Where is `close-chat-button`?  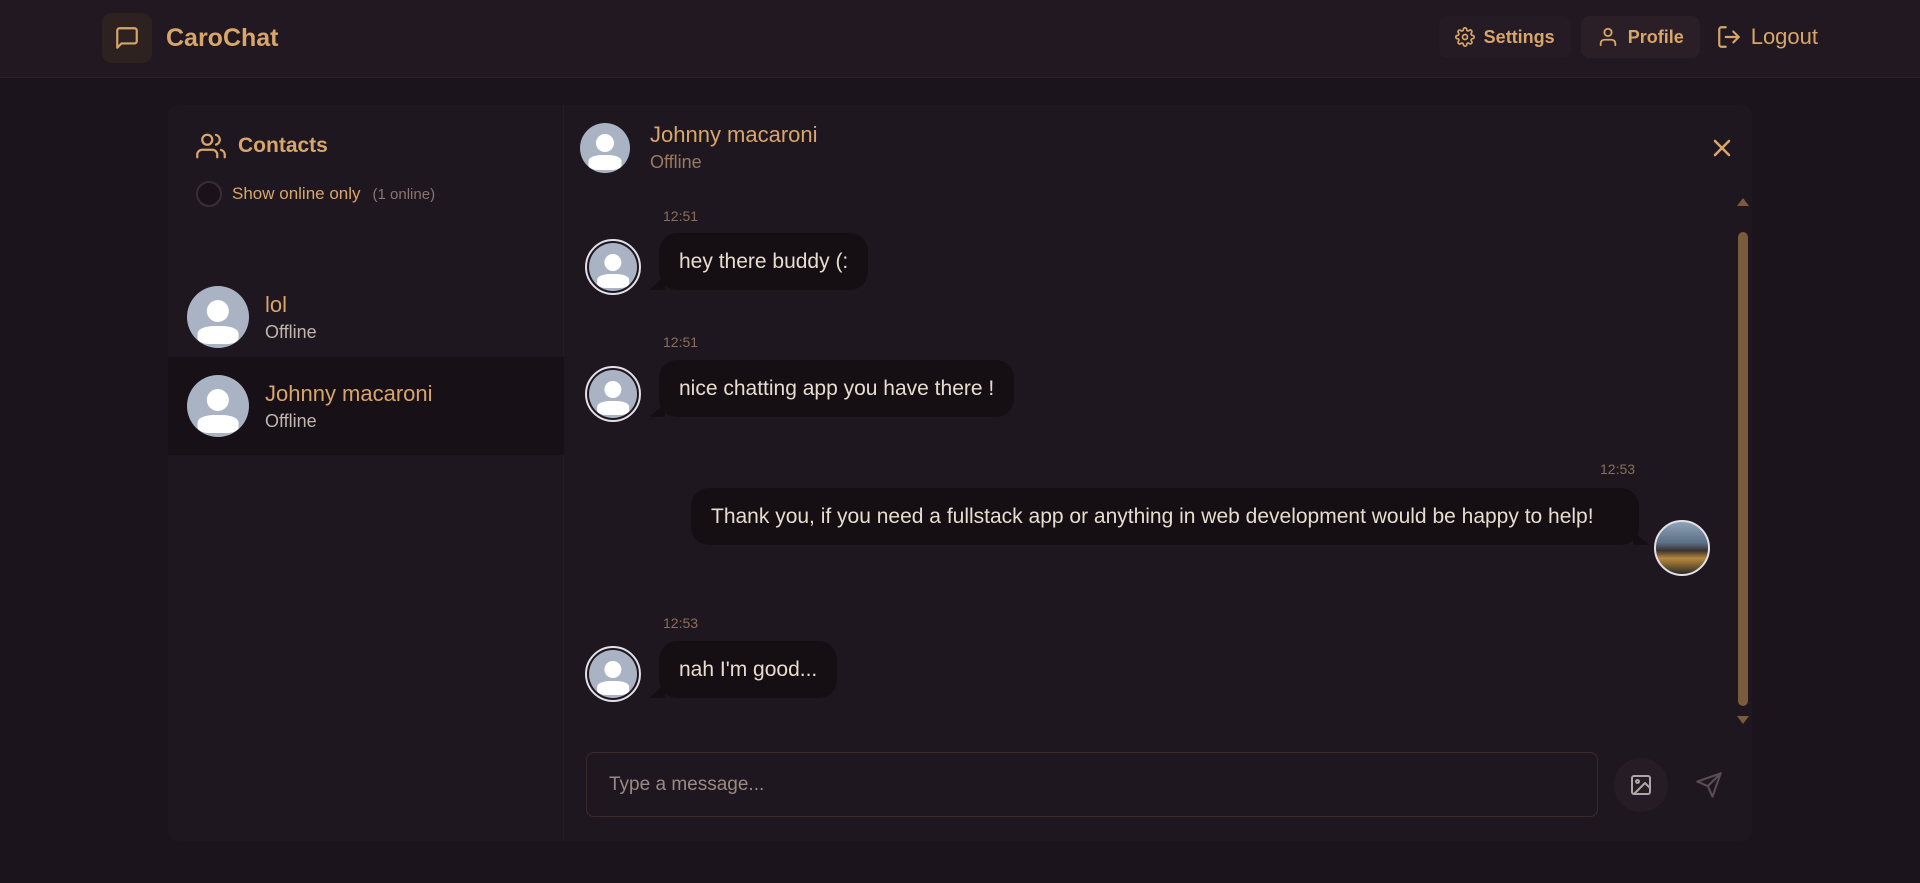
close-chat-button is located at coordinates (1722, 148).